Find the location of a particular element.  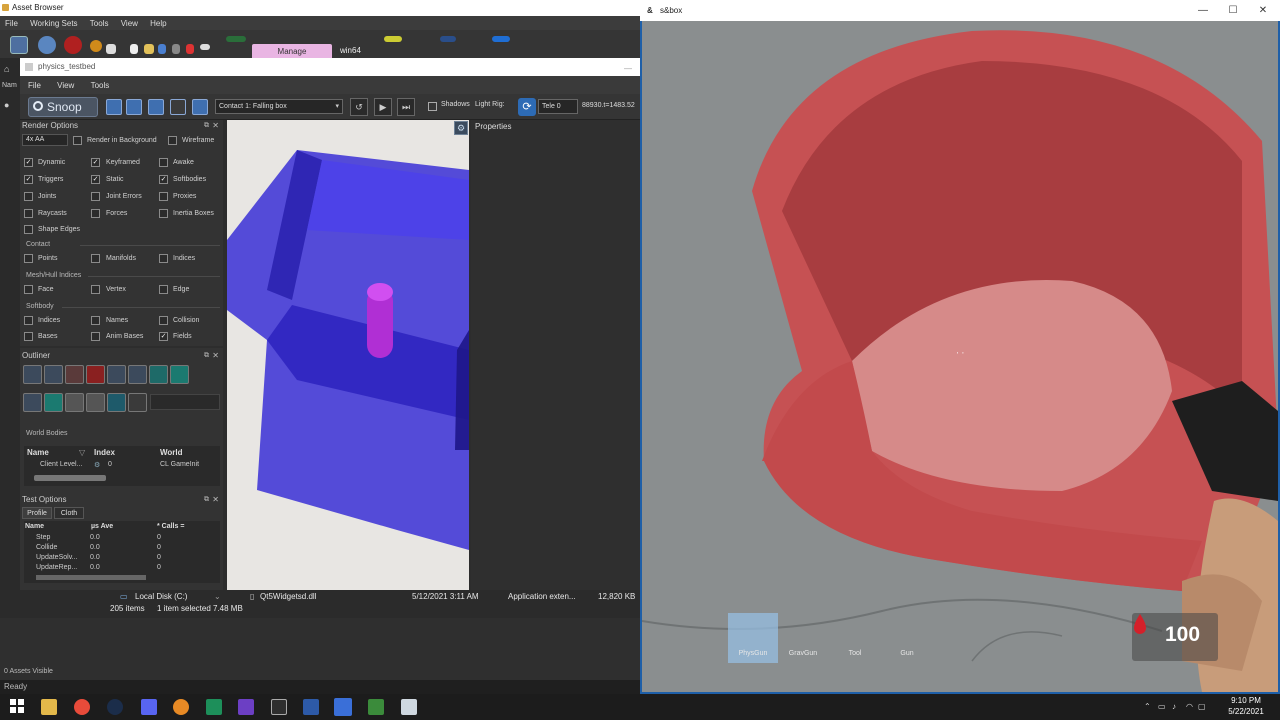

dynamic-checkbox: ✓ is located at coordinates (28, 162).